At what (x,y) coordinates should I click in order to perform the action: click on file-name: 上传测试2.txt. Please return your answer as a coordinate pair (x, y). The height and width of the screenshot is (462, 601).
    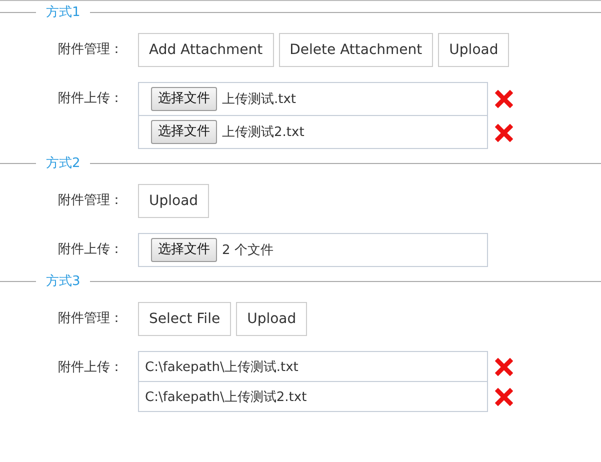
    Looking at the image, I should click on (263, 132).